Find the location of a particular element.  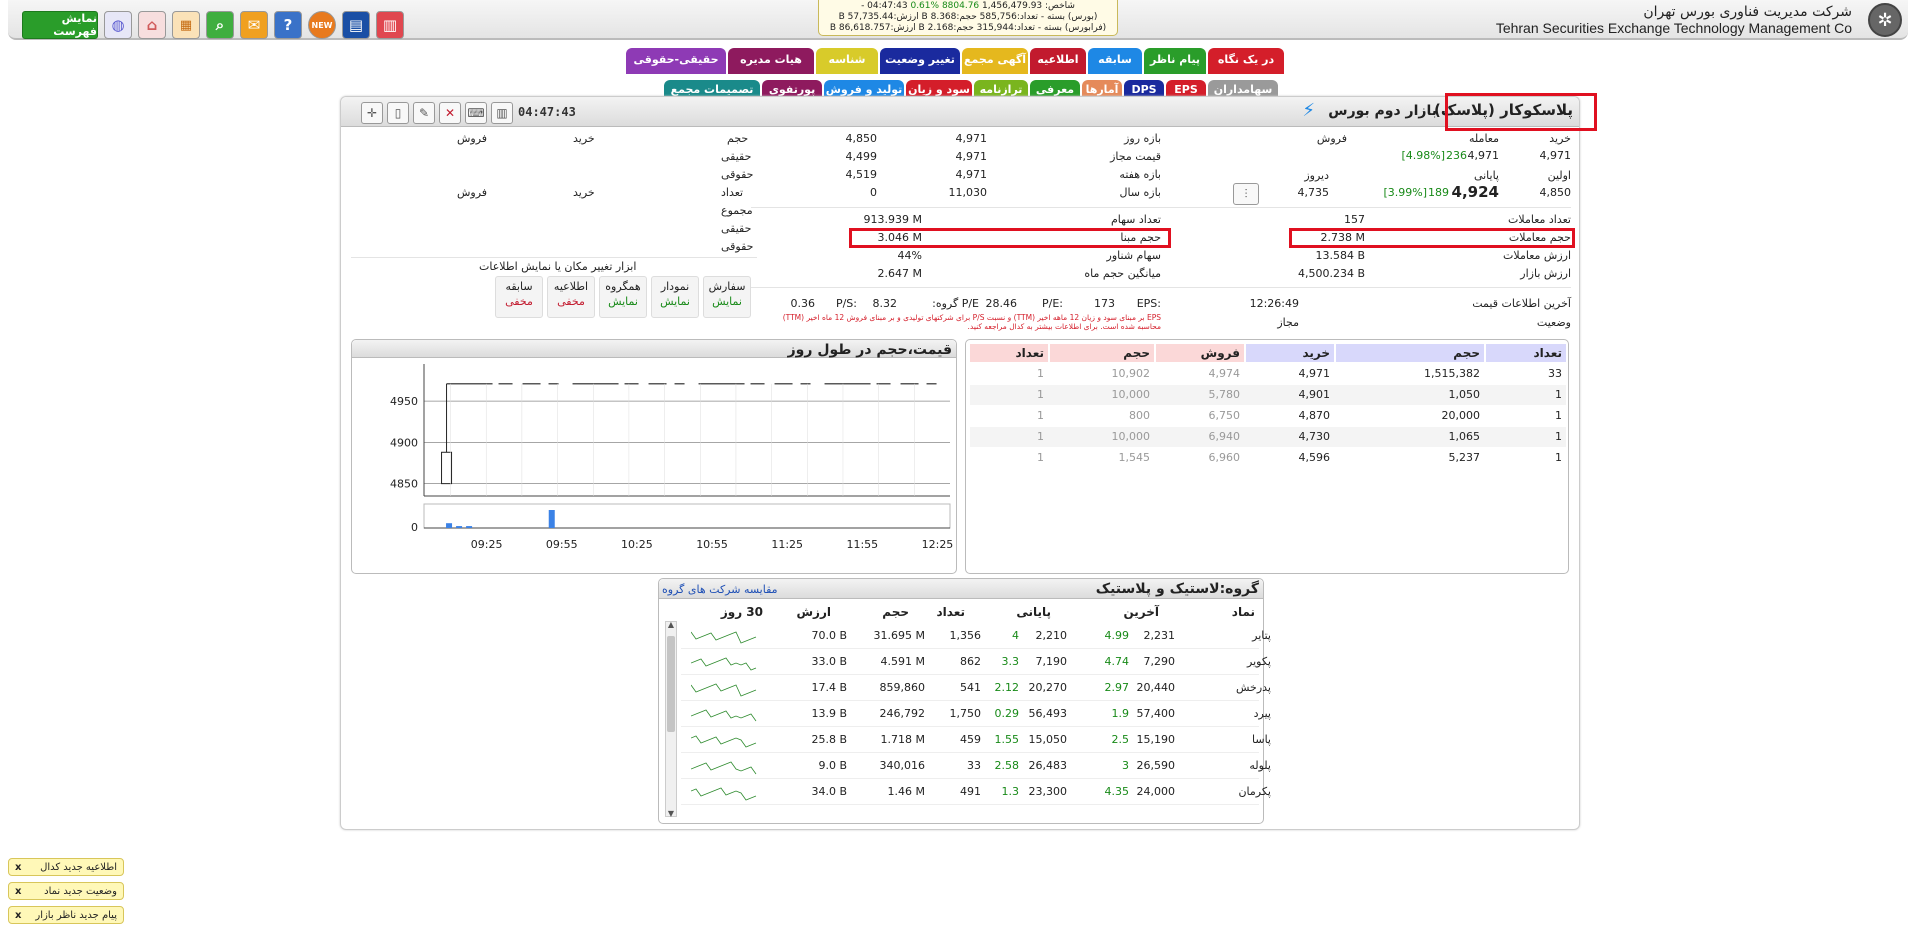

group-hdr-symbol: نماد is located at coordinates (1243, 612).